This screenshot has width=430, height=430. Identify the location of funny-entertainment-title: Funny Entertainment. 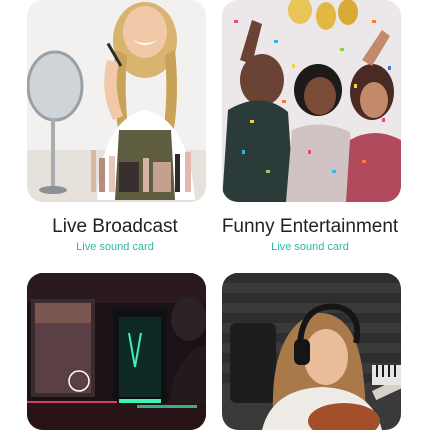
(310, 226).